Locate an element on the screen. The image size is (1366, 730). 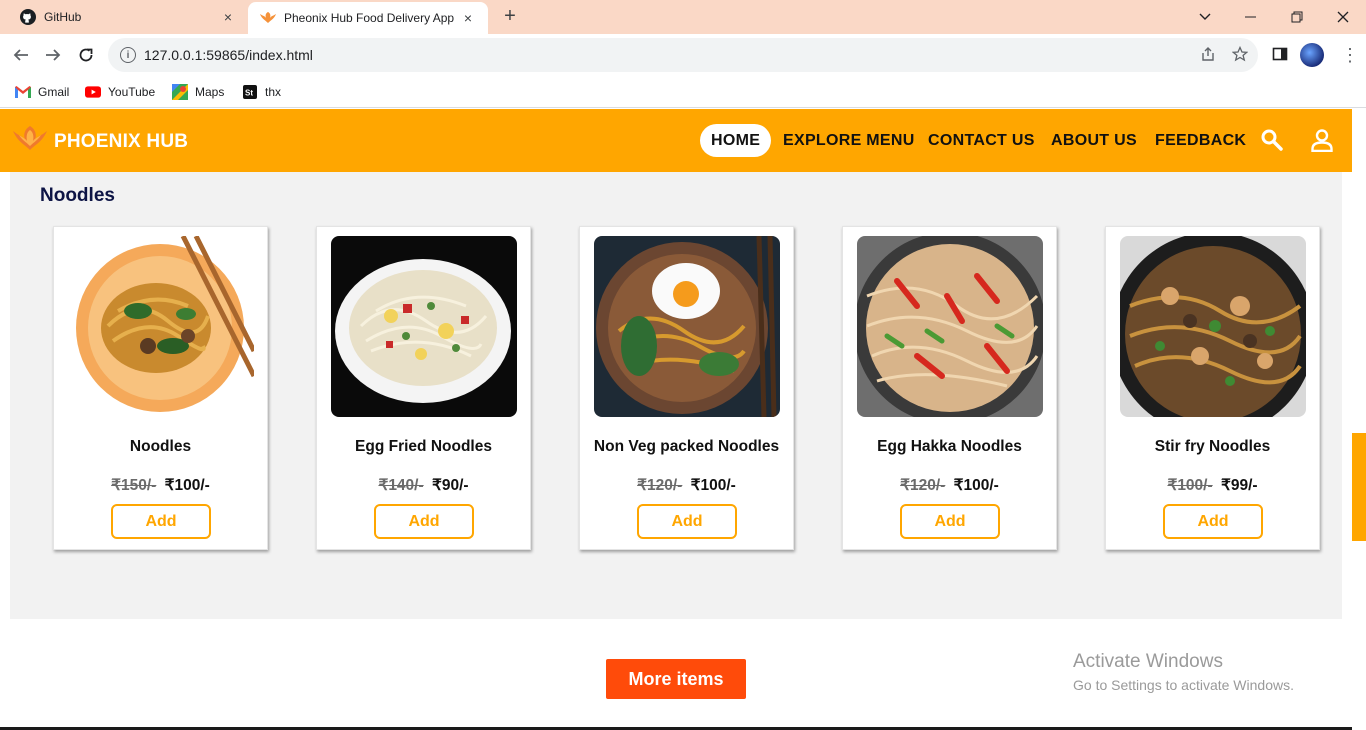
nav-explore-menu: EXPLORE MENU is located at coordinates (849, 140).